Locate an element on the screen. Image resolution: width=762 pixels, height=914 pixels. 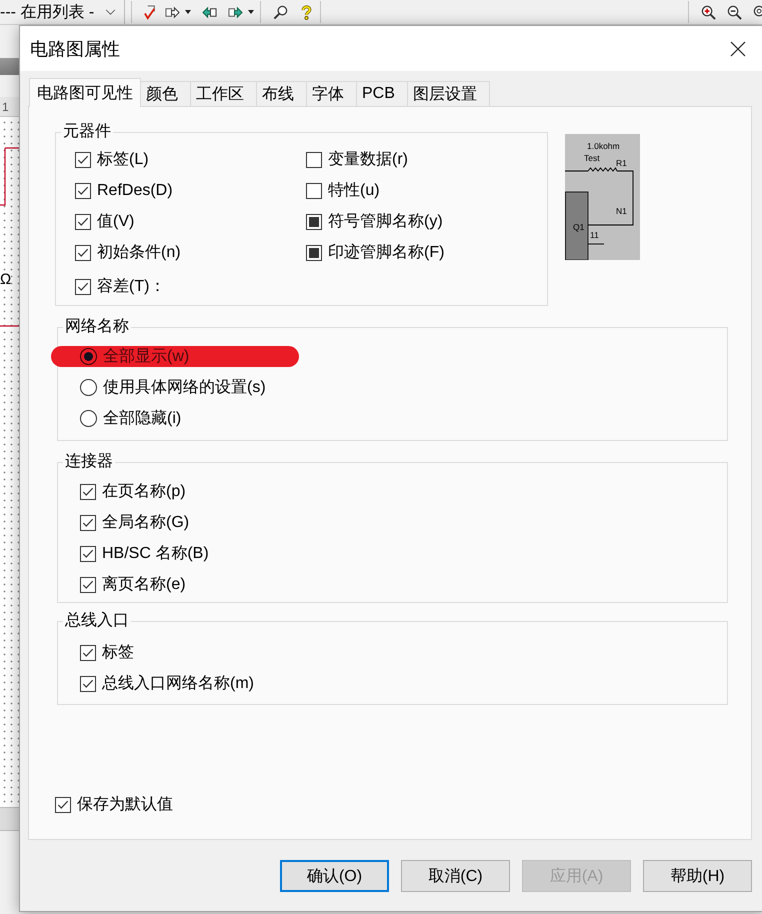
checkbox-label: 标签(L) is located at coordinates (123, 160).